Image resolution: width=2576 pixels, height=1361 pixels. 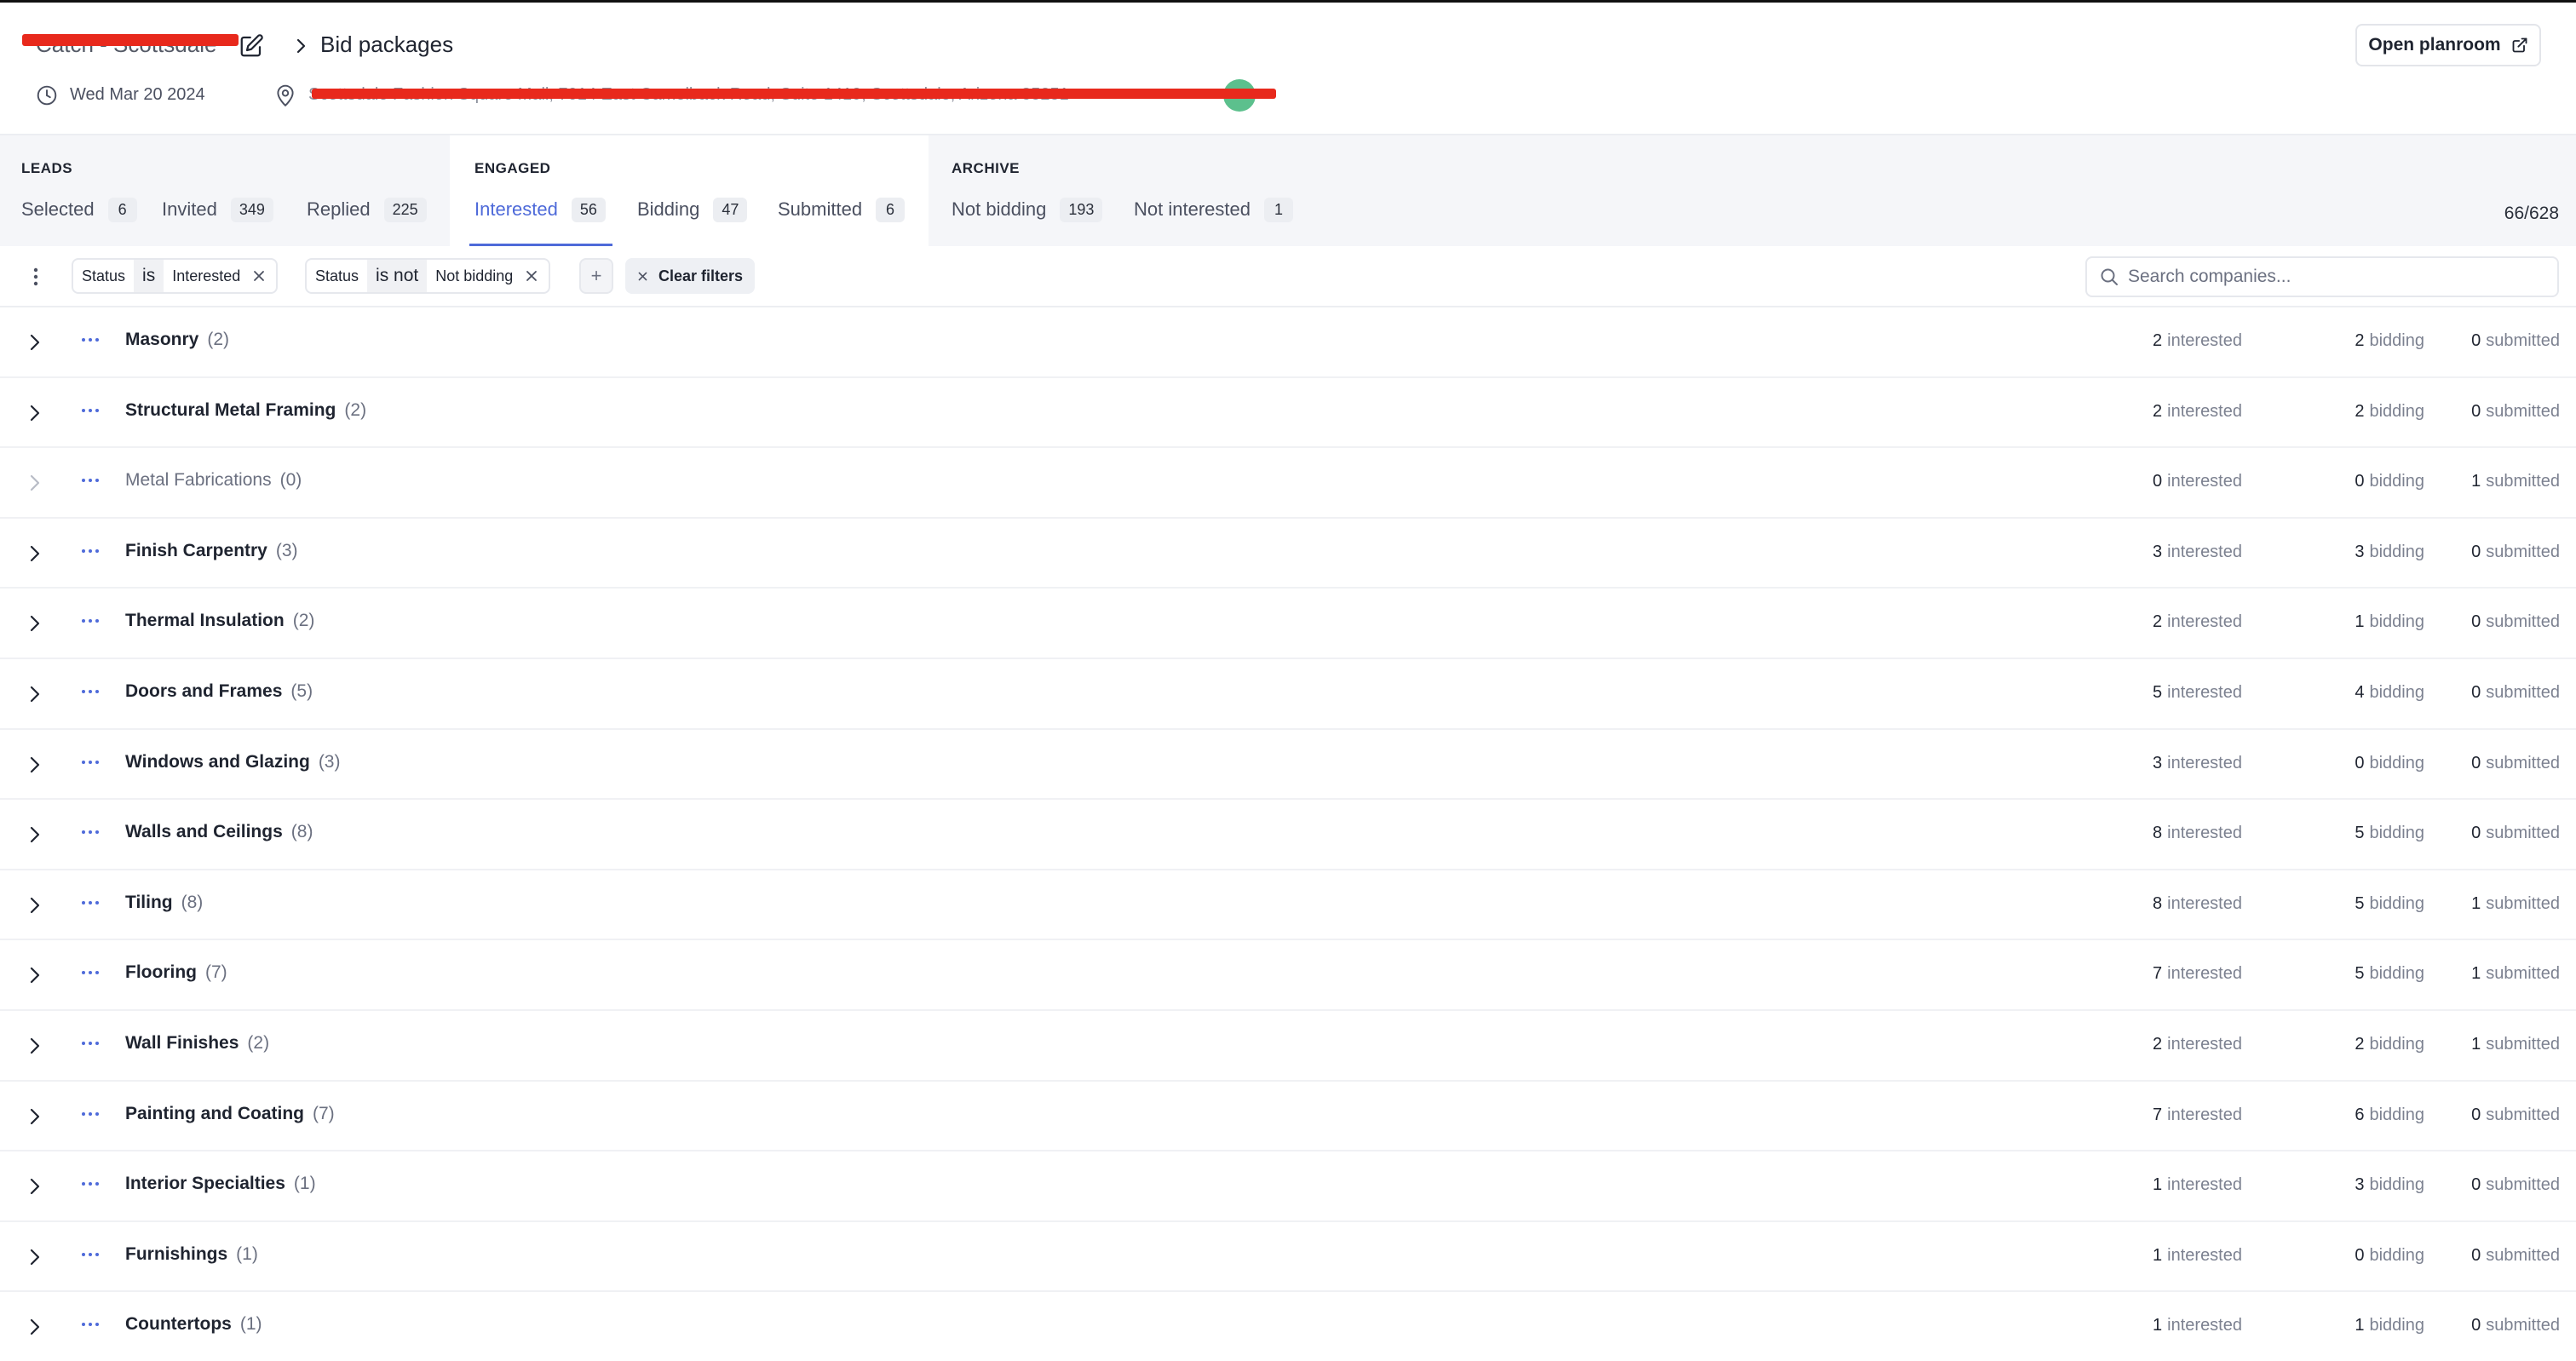 I want to click on bid-package-name: Masonry (2), so click(x=177, y=340).